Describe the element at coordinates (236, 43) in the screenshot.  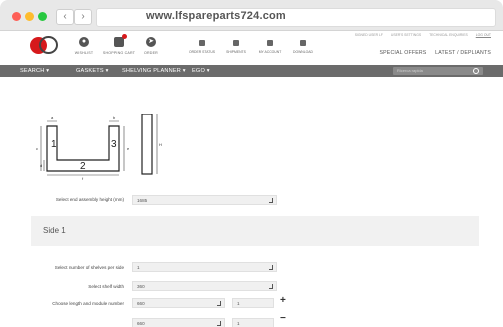
I see `truck-icon` at that location.